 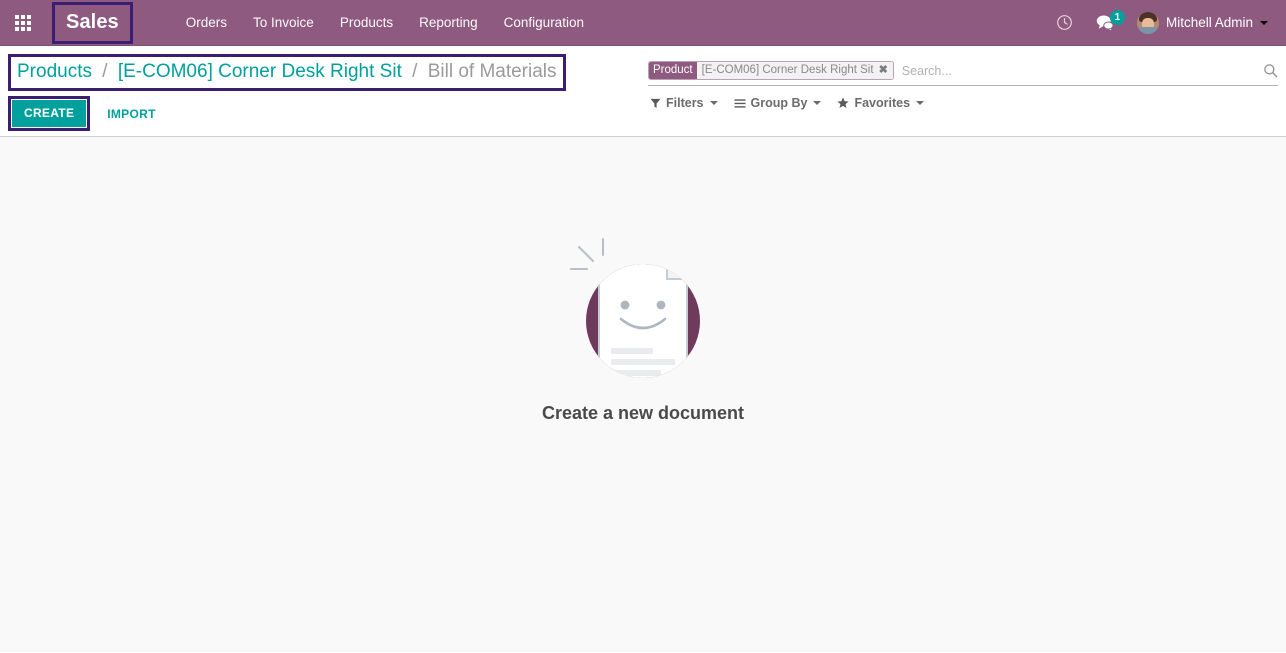 I want to click on search-input, so click(x=1077, y=70).